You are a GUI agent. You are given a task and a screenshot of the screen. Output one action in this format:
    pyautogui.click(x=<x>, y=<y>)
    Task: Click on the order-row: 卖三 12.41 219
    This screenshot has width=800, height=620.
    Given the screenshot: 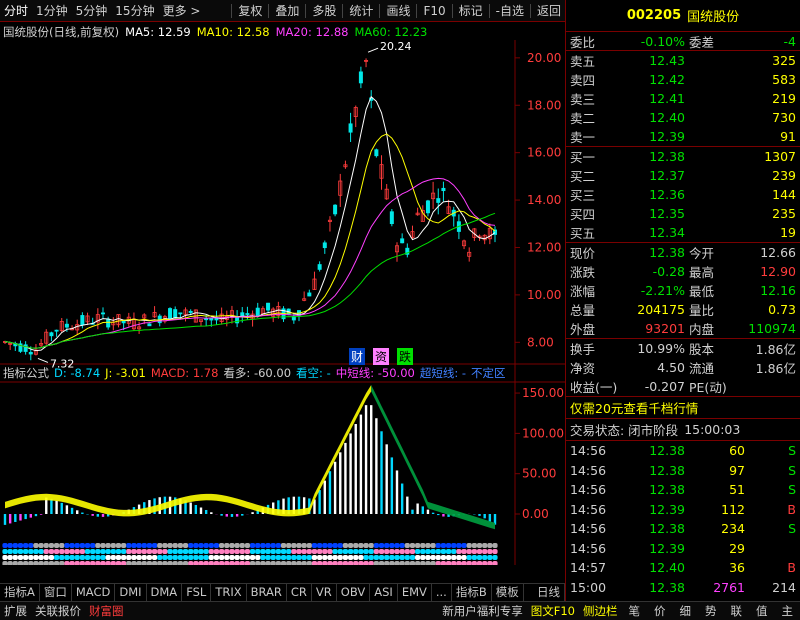 What is the action you would take?
    pyautogui.click(x=683, y=98)
    